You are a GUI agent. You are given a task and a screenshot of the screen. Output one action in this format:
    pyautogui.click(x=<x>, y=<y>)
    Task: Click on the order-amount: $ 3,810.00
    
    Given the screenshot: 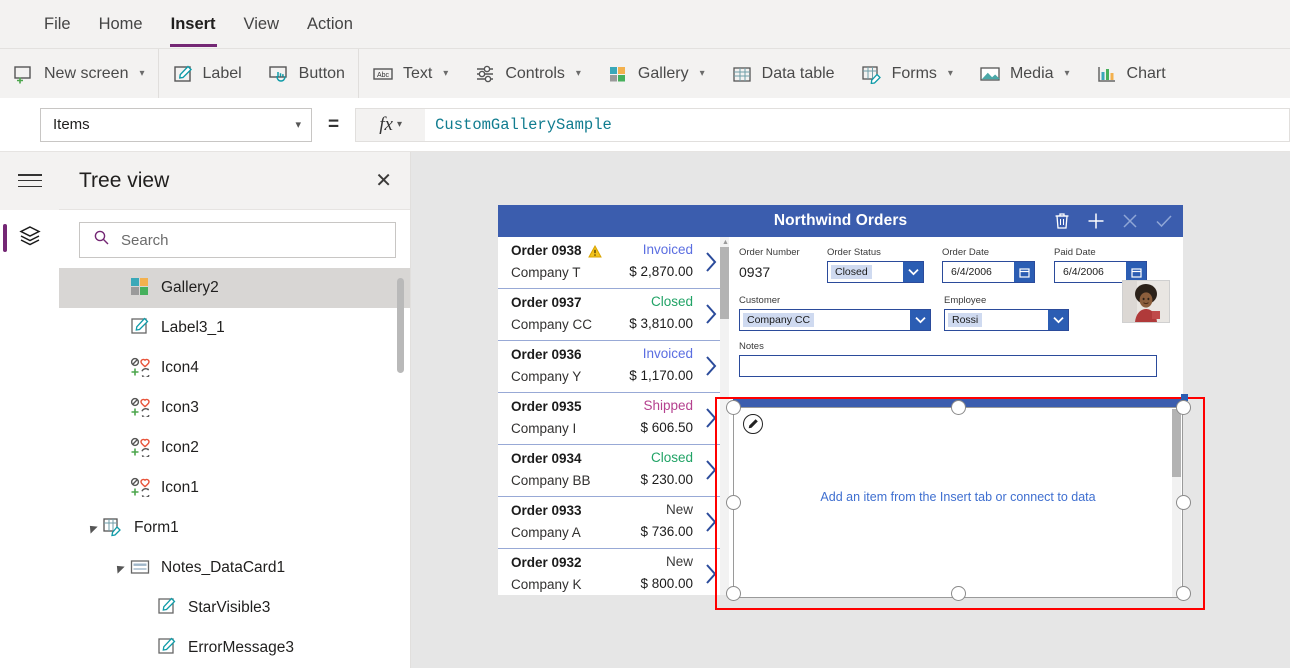 What is the action you would take?
    pyautogui.click(x=661, y=323)
    